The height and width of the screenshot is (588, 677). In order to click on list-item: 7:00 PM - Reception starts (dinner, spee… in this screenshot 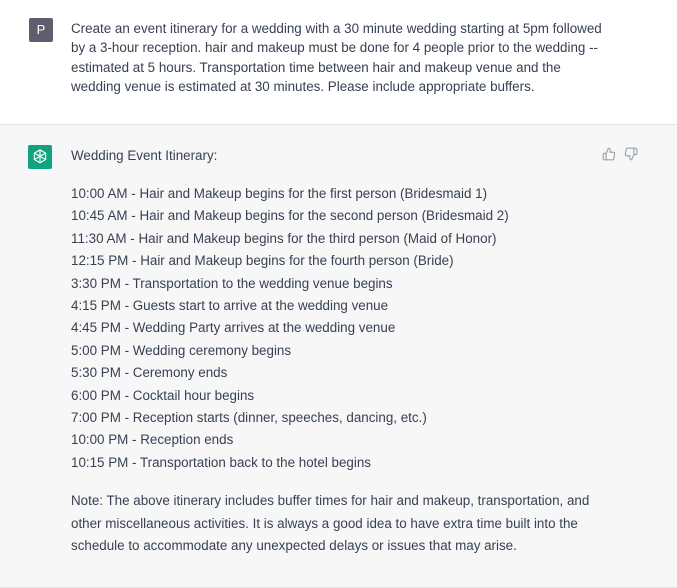, I will do `click(249, 417)`.